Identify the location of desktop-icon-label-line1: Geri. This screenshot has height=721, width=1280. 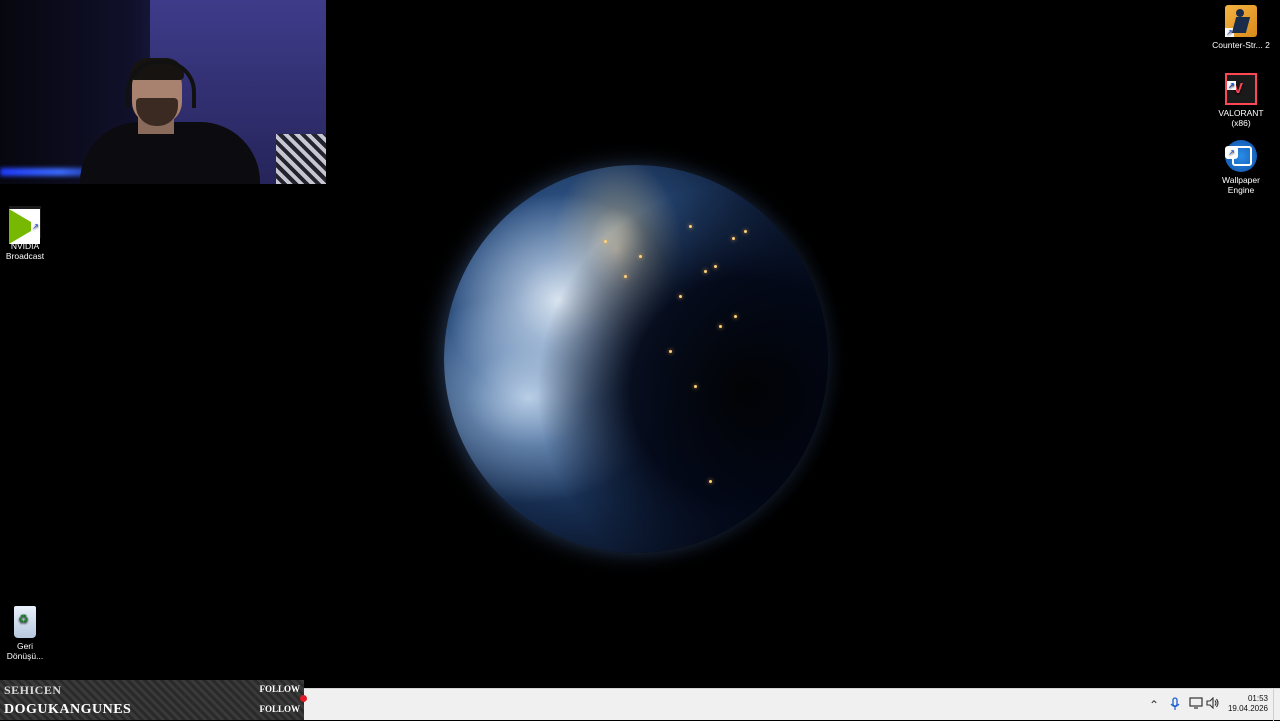
(25, 646).